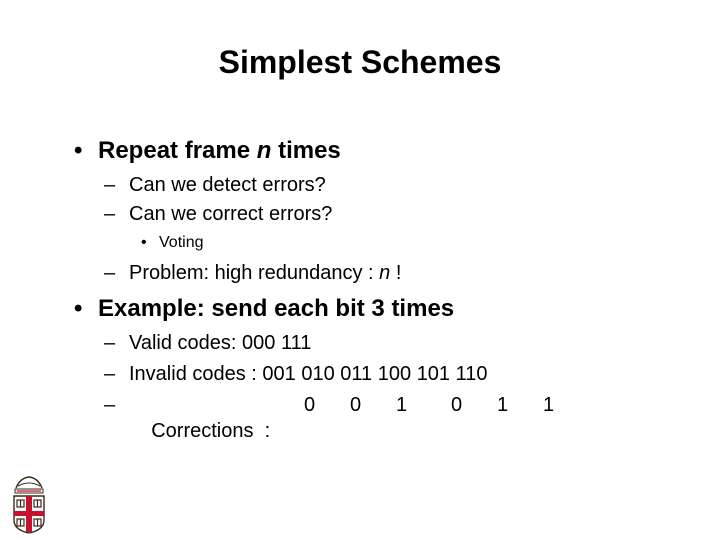 Image resolution: width=720 pixels, height=540 pixels. What do you see at coordinates (394, 374) in the screenshot?
I see `code: 100` at bounding box center [394, 374].